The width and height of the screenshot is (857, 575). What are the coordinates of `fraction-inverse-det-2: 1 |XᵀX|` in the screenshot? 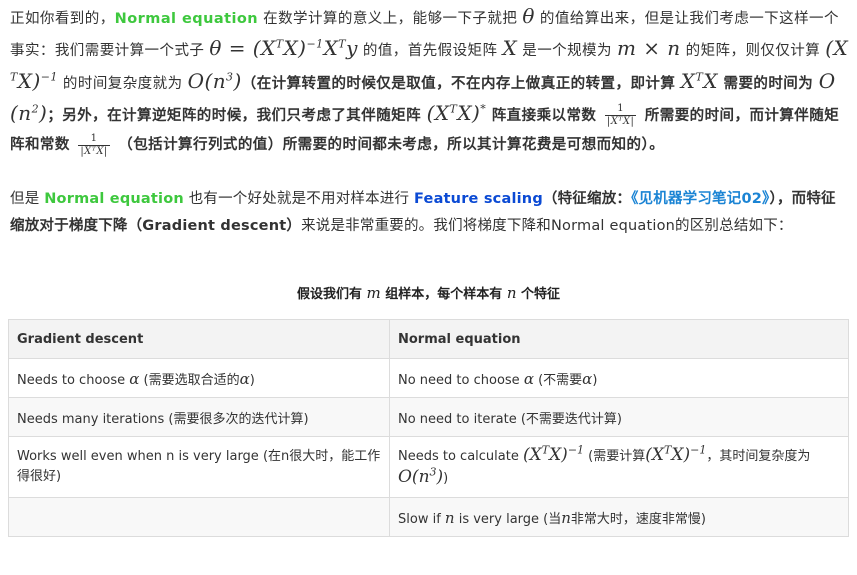 It's located at (94, 144).